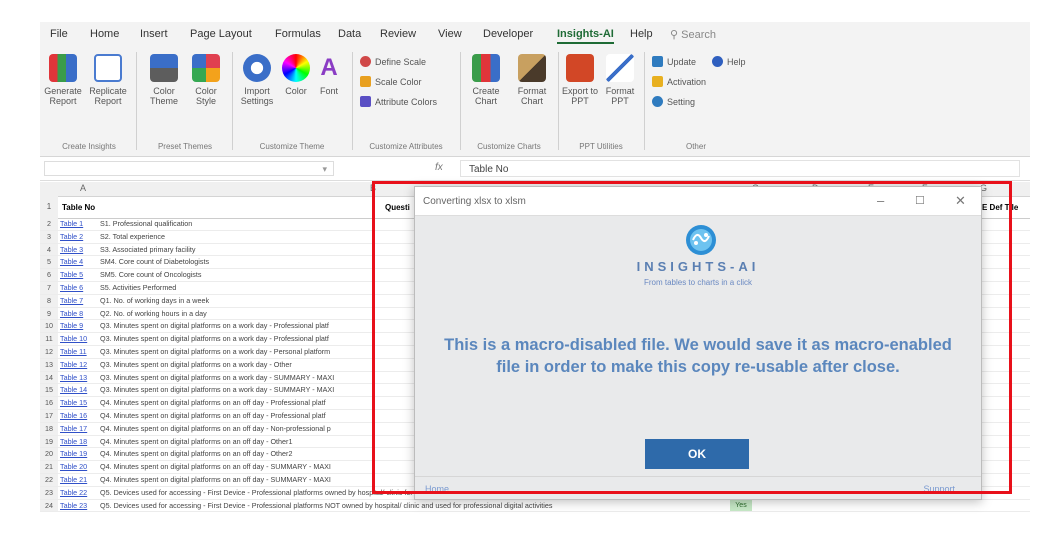 The width and height of the screenshot is (1040, 552). What do you see at coordinates (296, 75) in the screenshot?
I see `color-button: Color` at bounding box center [296, 75].